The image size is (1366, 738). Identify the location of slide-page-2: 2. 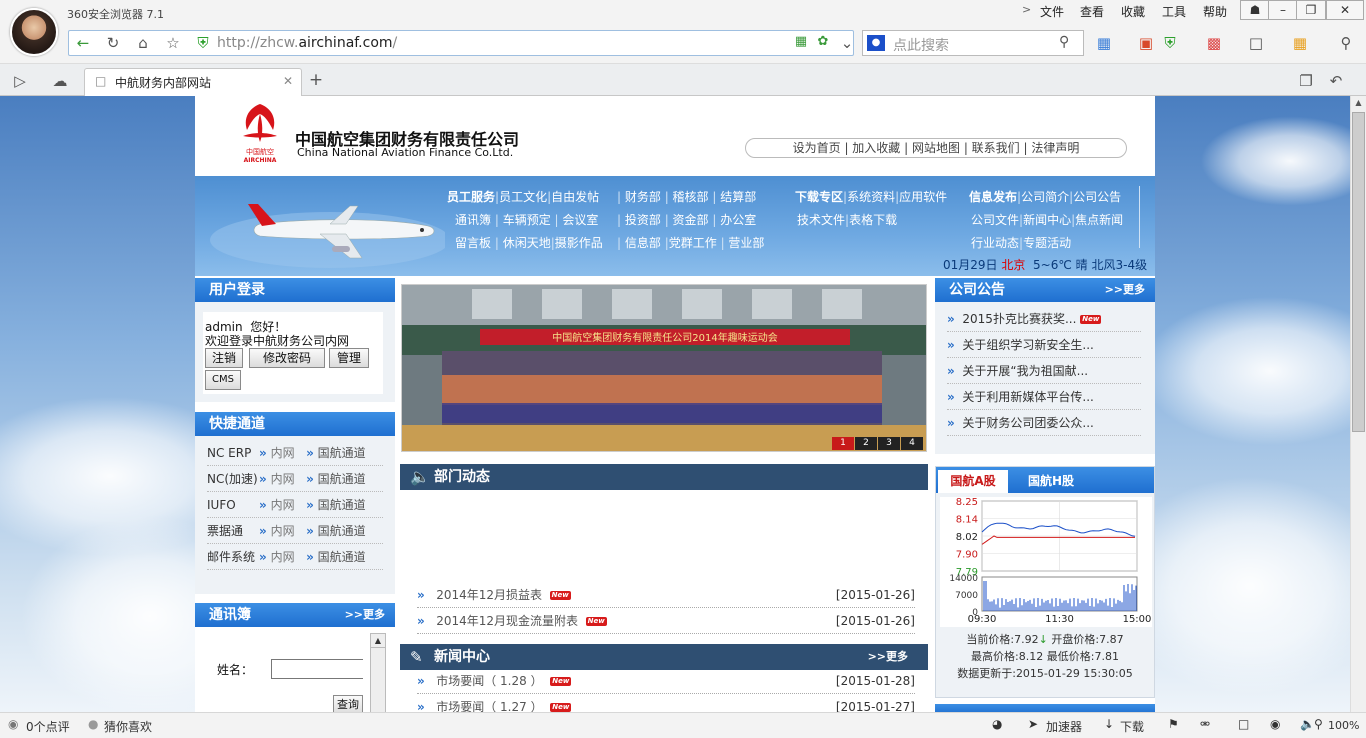
(866, 443).